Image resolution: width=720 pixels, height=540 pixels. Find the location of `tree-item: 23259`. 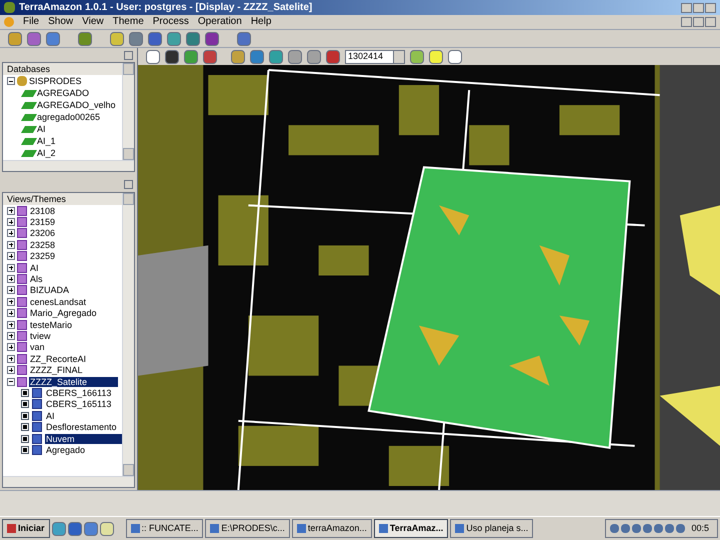

tree-item: 23259 is located at coordinates (42, 256).